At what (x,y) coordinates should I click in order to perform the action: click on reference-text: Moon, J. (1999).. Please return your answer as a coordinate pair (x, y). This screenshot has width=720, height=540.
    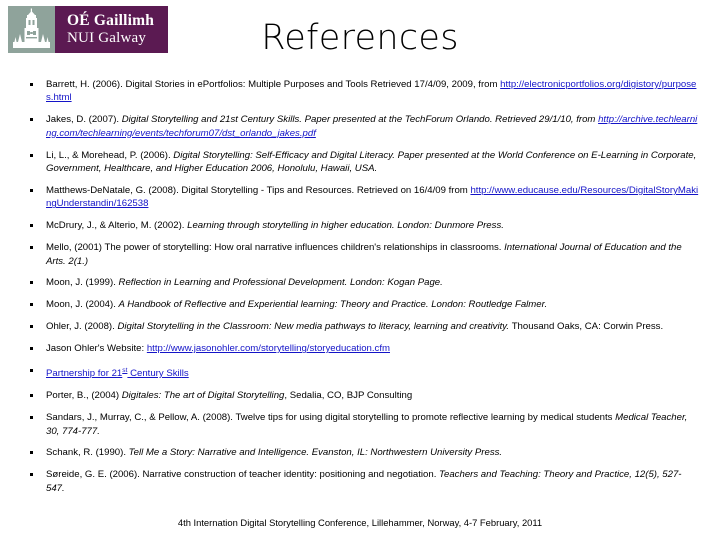
    Looking at the image, I should click on (82, 283).